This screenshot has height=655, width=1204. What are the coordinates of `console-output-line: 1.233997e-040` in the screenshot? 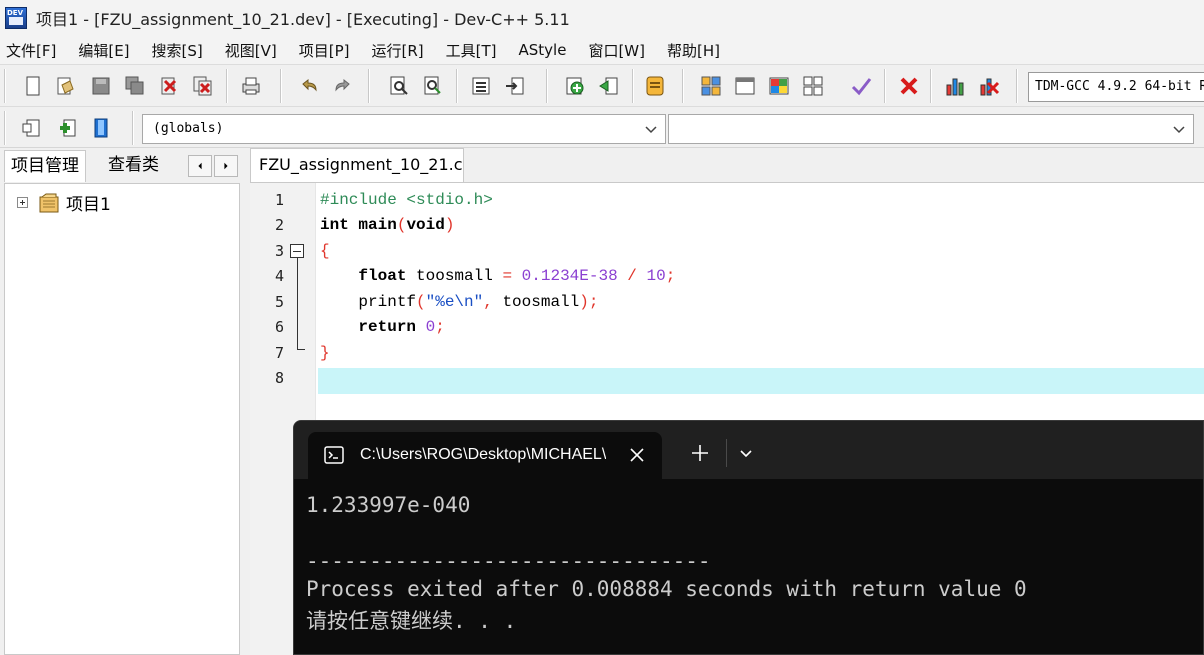 It's located at (388, 505).